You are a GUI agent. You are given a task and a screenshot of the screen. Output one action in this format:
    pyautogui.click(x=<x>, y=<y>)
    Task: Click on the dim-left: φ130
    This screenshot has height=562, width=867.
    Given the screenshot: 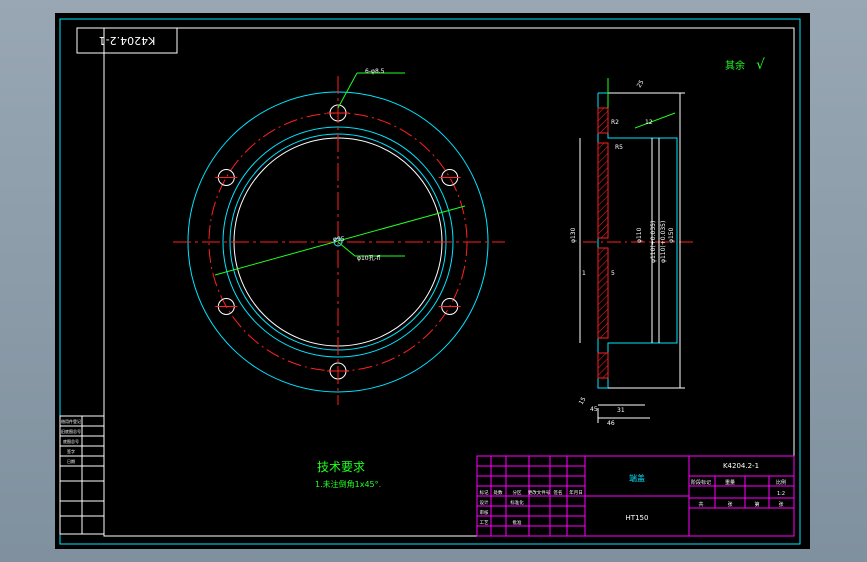 What is the action you would take?
    pyautogui.click(x=573, y=235)
    